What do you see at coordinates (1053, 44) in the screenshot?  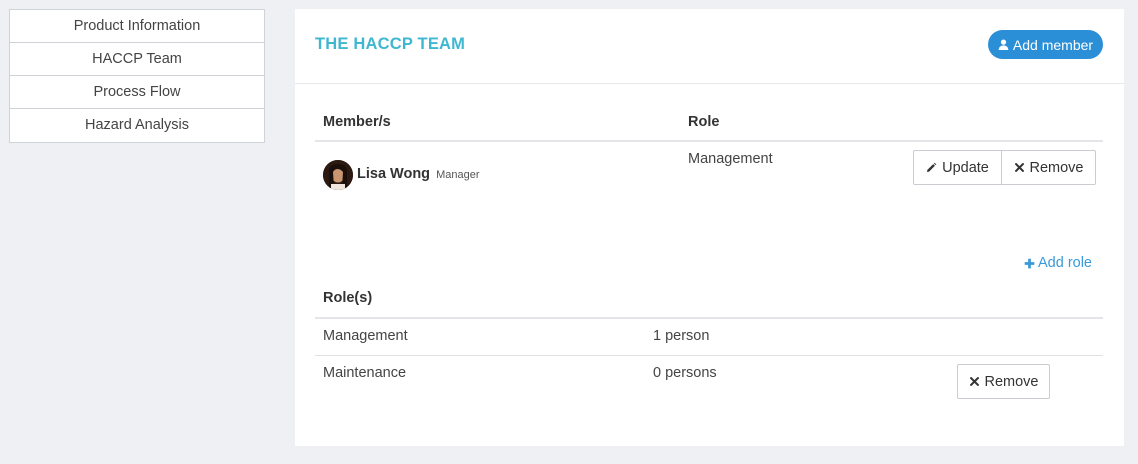 I see `add-member-label: Add member` at bounding box center [1053, 44].